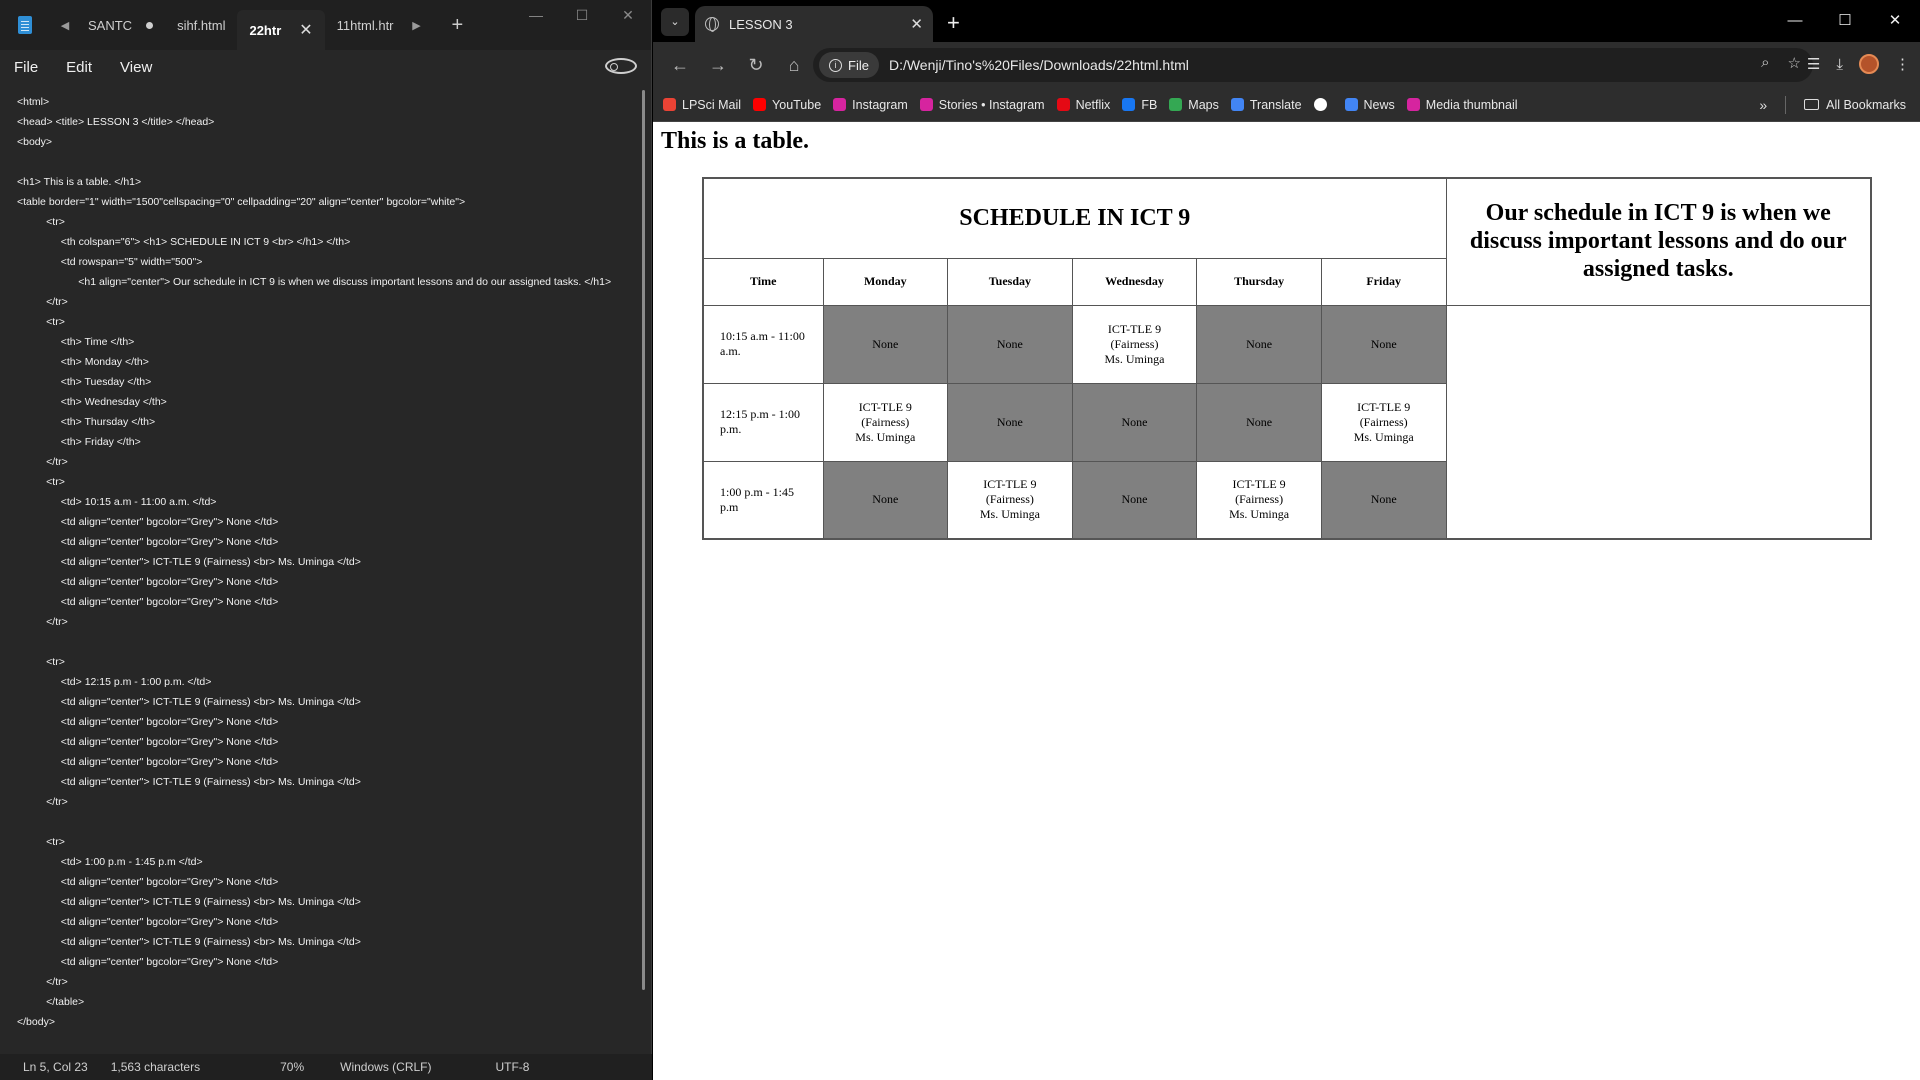  I want to click on more-bookmarks-chevron-icon: », so click(1763, 105).